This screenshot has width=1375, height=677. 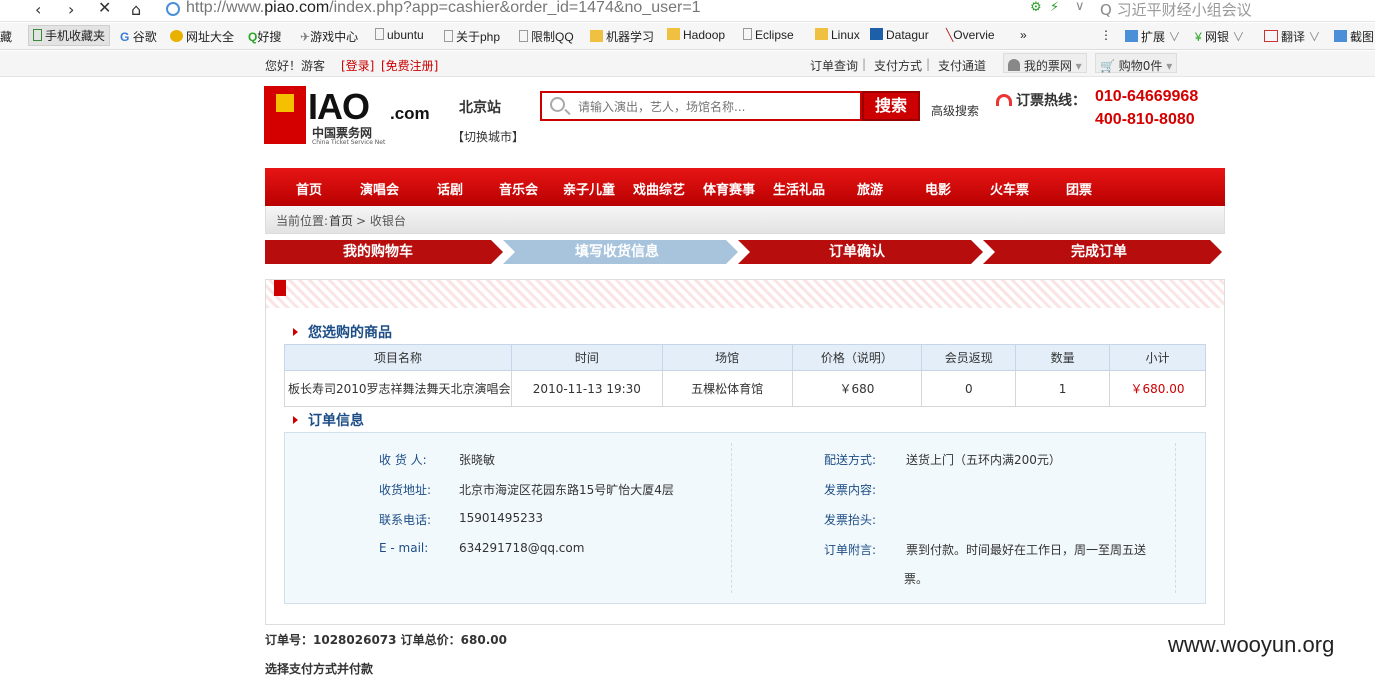 I want to click on nav-group: 团票, so click(x=1079, y=188).